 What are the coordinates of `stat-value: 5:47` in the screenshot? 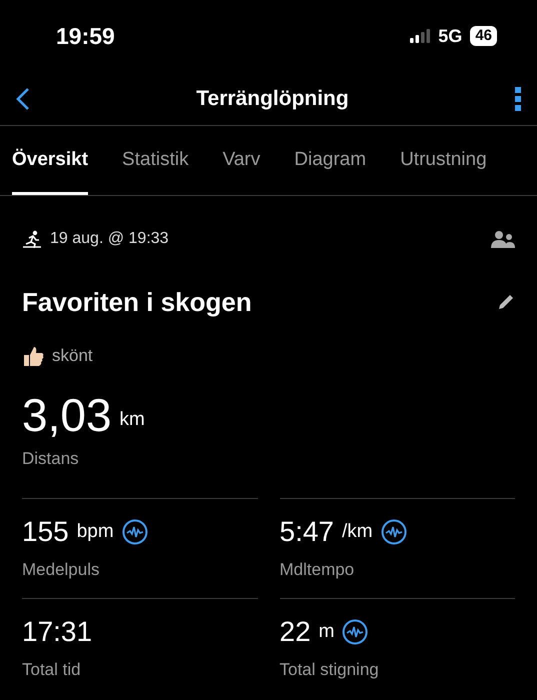 It's located at (307, 532).